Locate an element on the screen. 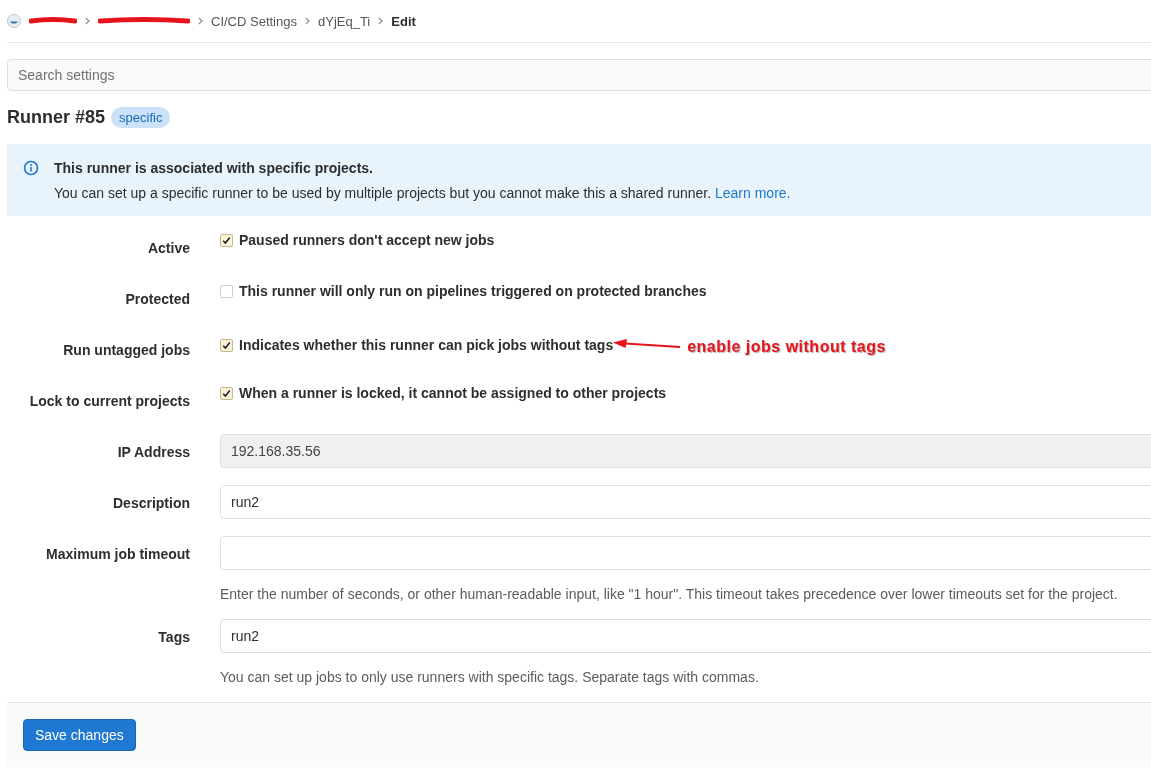  checkbox-label: This runner will only run on pipelines triggered on protected branches is located at coordinates (473, 291).